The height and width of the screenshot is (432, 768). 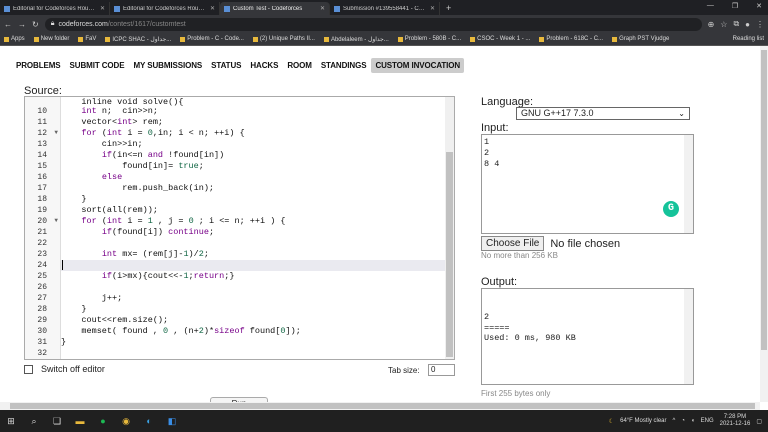 What do you see at coordinates (163, 155) in the screenshot?
I see `code-line: if(in<=n and !found[in])` at bounding box center [163, 155].